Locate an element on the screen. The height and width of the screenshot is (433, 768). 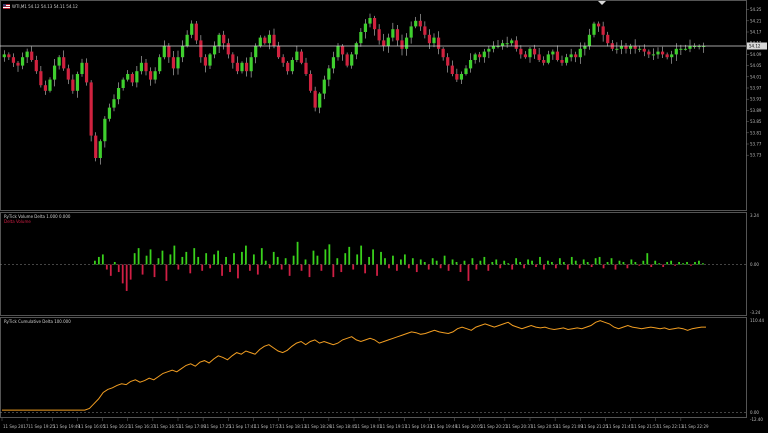
time-tick-label: 11 Sep 17:41 is located at coordinates (242, 426).